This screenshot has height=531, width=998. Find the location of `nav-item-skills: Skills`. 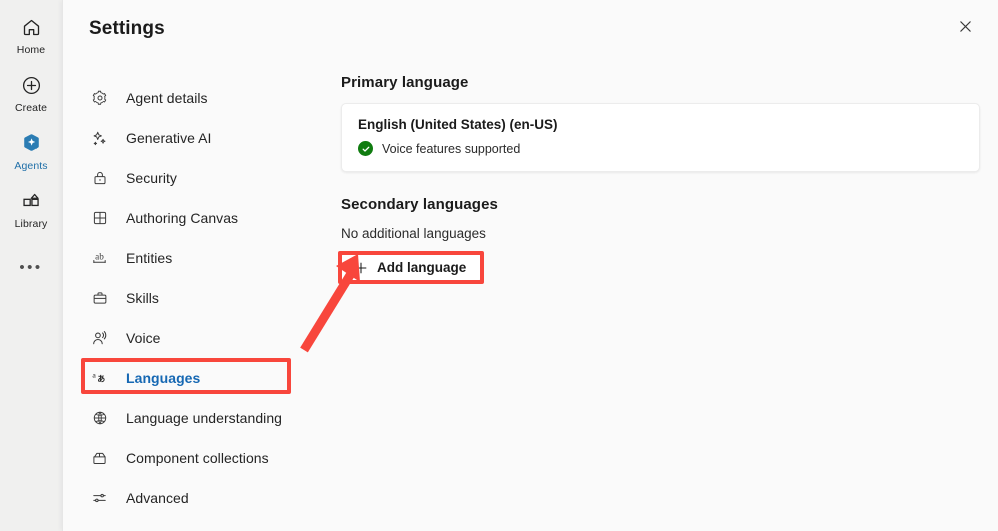

nav-item-skills: Skills is located at coordinates (194, 298).